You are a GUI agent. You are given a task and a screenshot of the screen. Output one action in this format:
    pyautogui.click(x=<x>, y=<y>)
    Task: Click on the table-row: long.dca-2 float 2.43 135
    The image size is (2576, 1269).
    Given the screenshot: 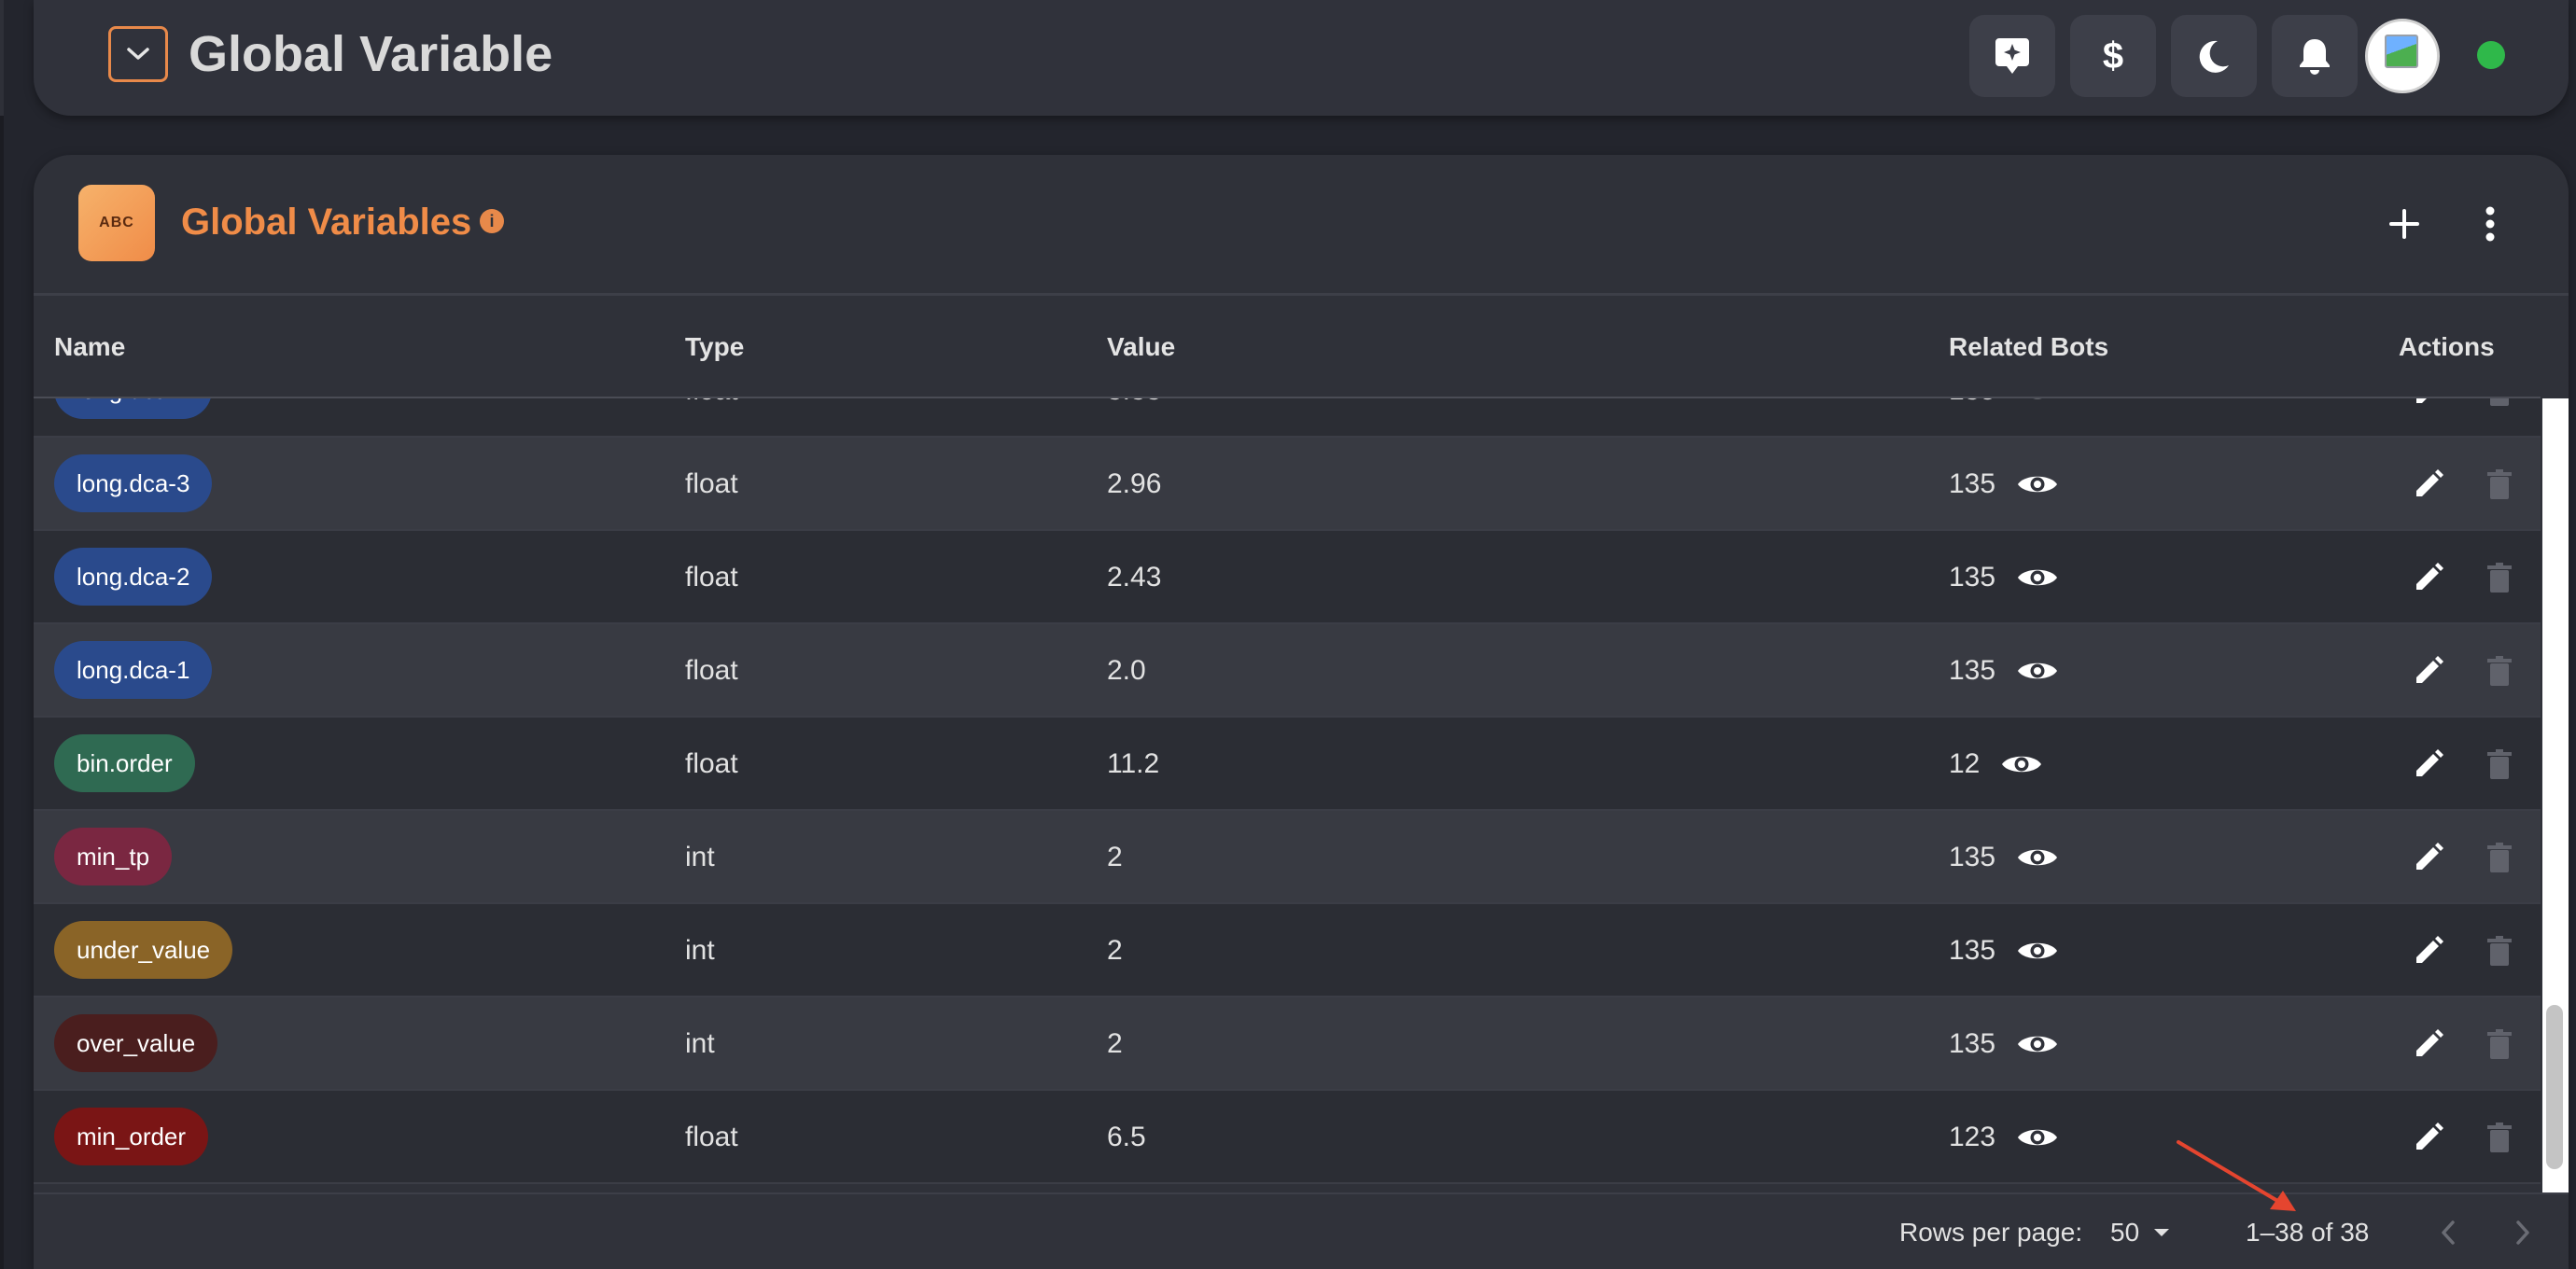 What is the action you would take?
    pyautogui.click(x=1287, y=577)
    